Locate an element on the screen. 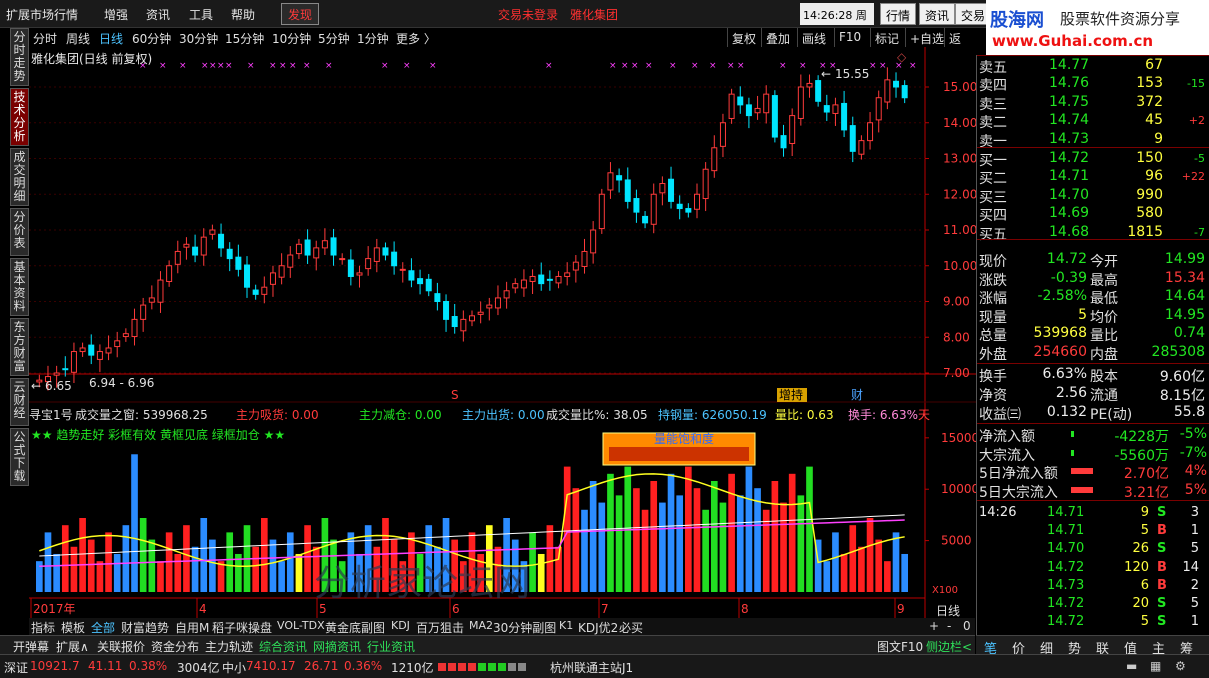 This screenshot has height=678, width=1209. sidetab-formula-download: 公式下载 is located at coordinates (19, 457).